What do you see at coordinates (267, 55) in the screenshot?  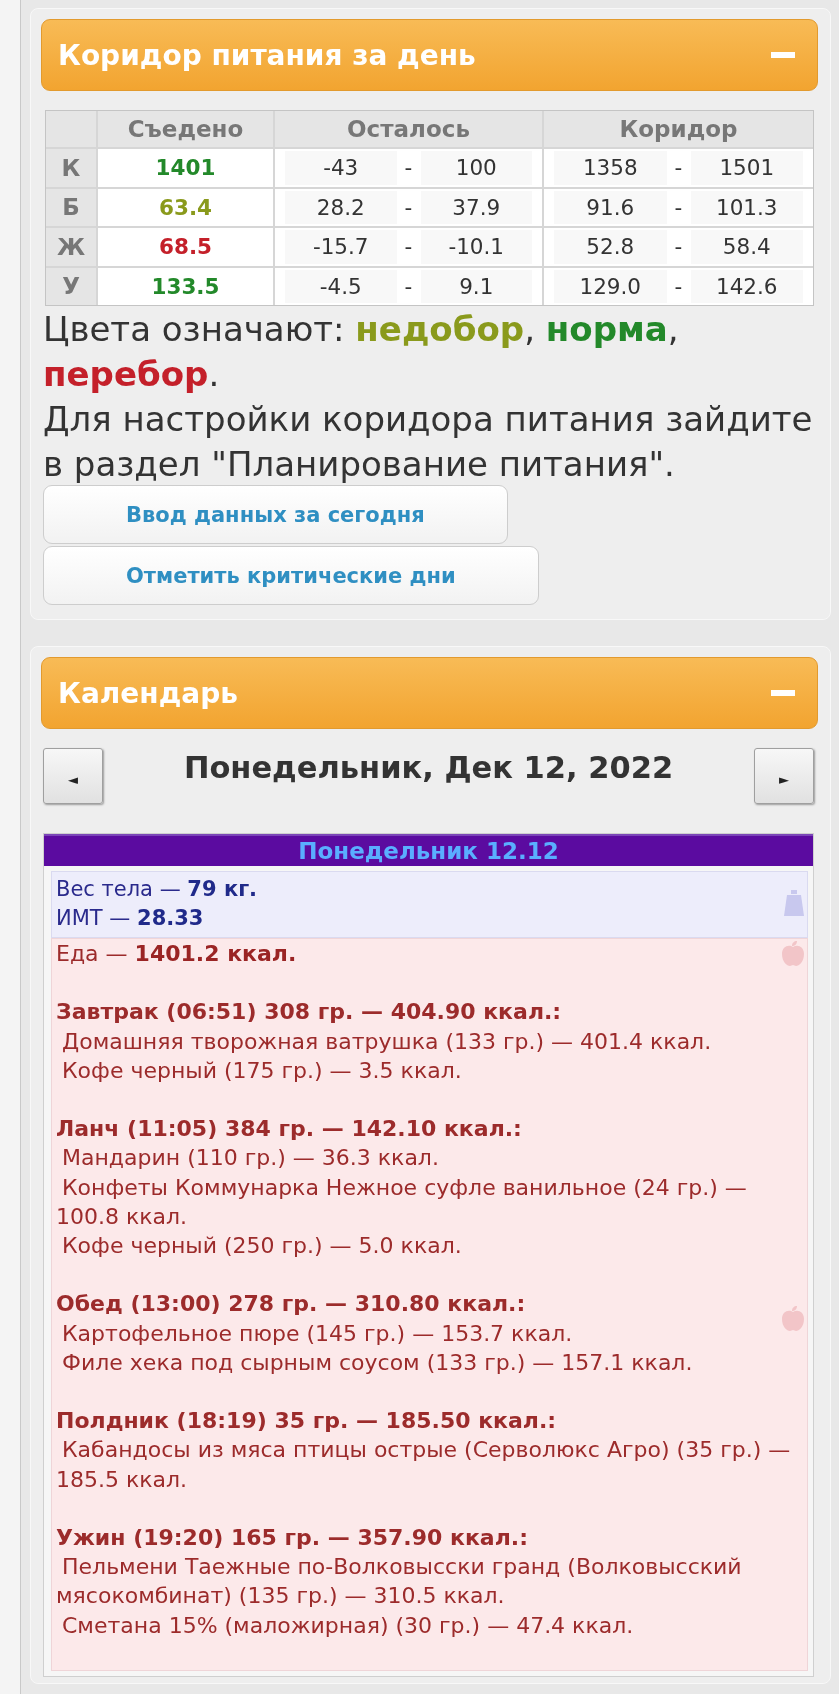 I see `panel-title: Коридор питания за день` at bounding box center [267, 55].